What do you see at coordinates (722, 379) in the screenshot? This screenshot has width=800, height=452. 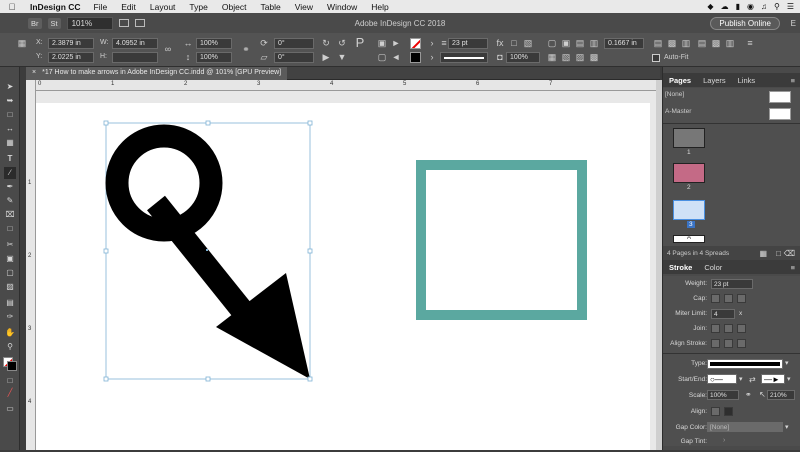 I see `start-arrowhead-select: ○—` at bounding box center [722, 379].